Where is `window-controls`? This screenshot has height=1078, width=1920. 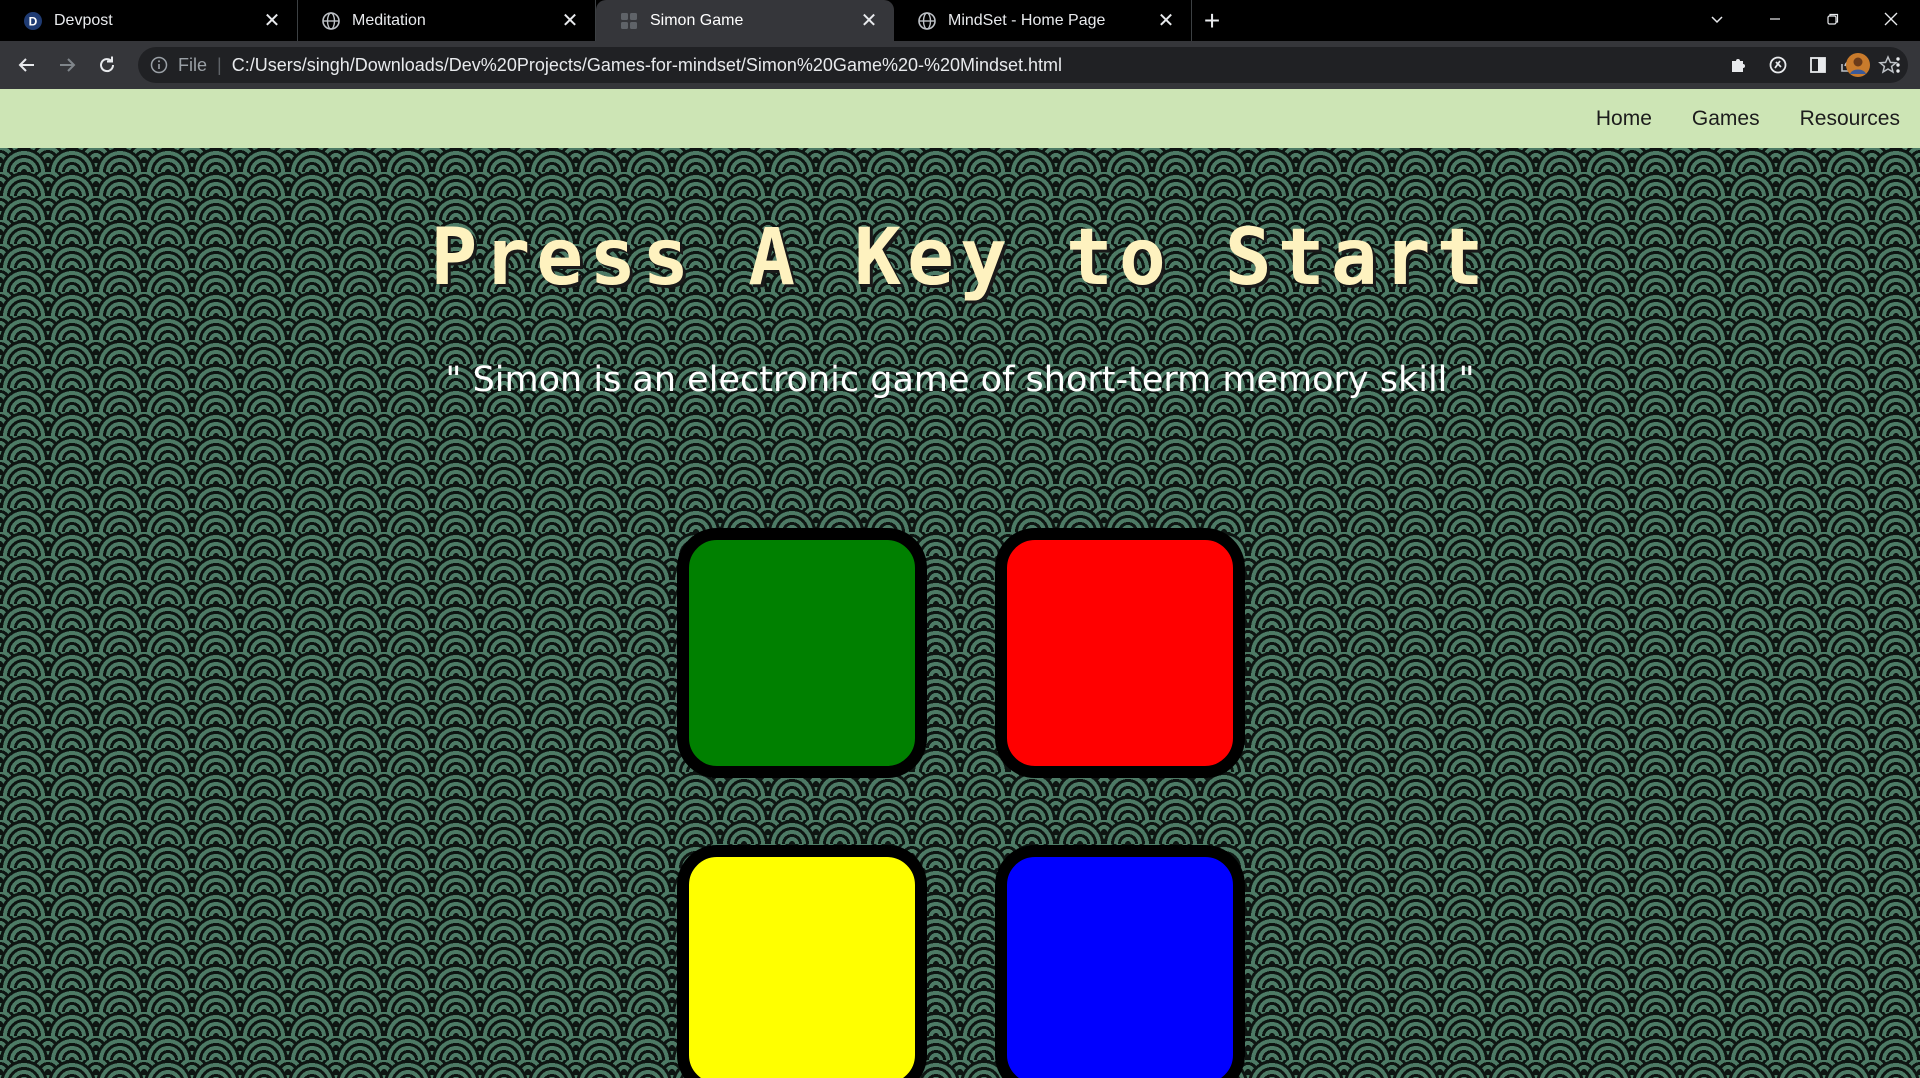 window-controls is located at coordinates (1804, 20).